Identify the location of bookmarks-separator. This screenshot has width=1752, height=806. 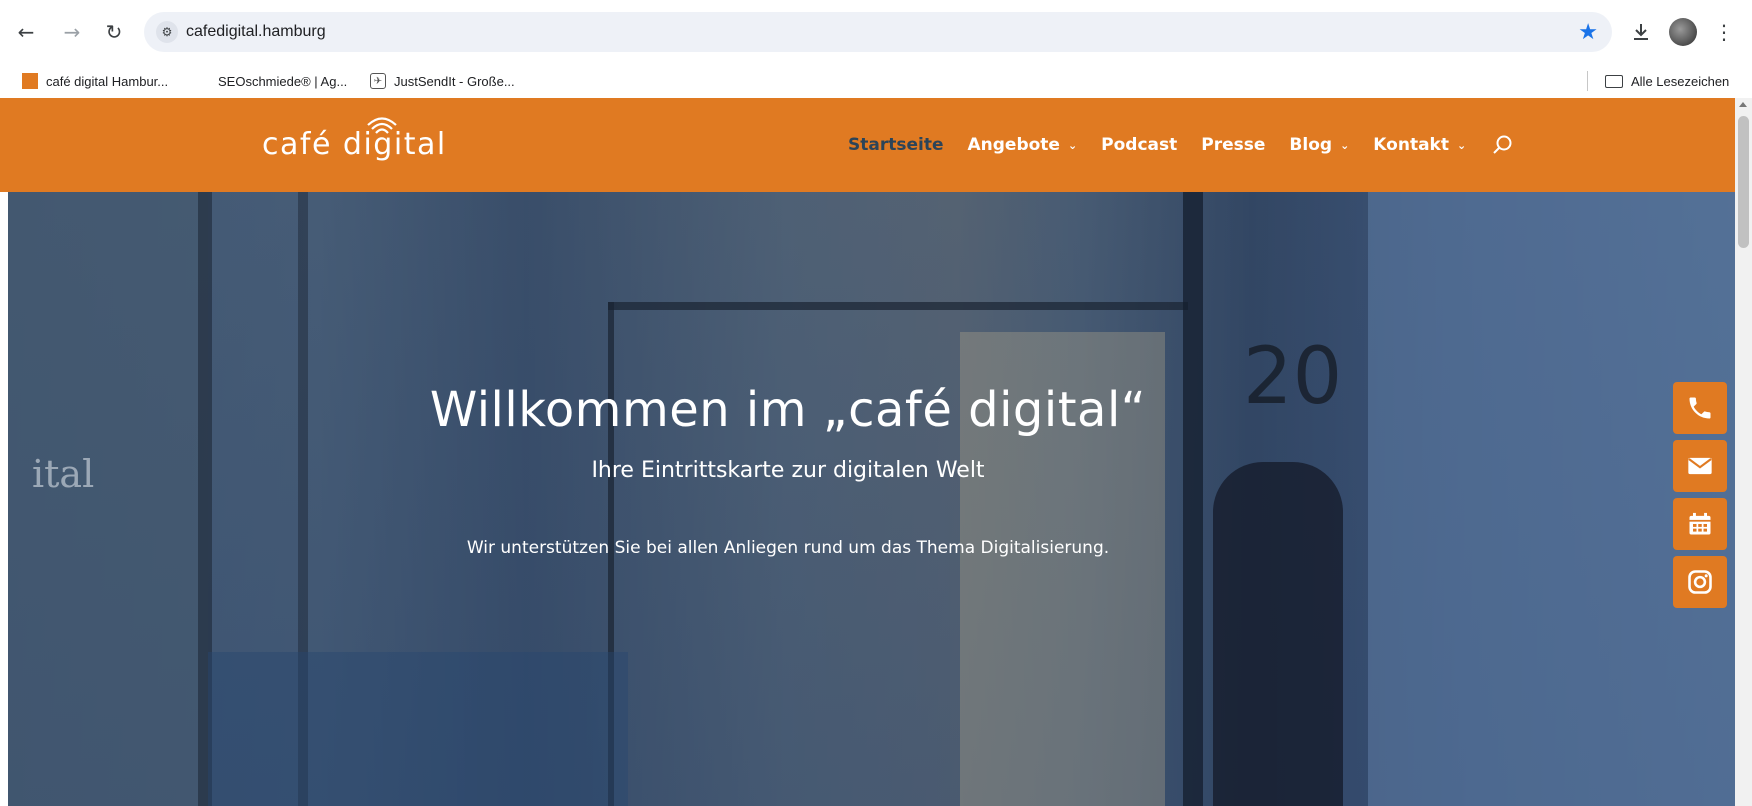
(1587, 81).